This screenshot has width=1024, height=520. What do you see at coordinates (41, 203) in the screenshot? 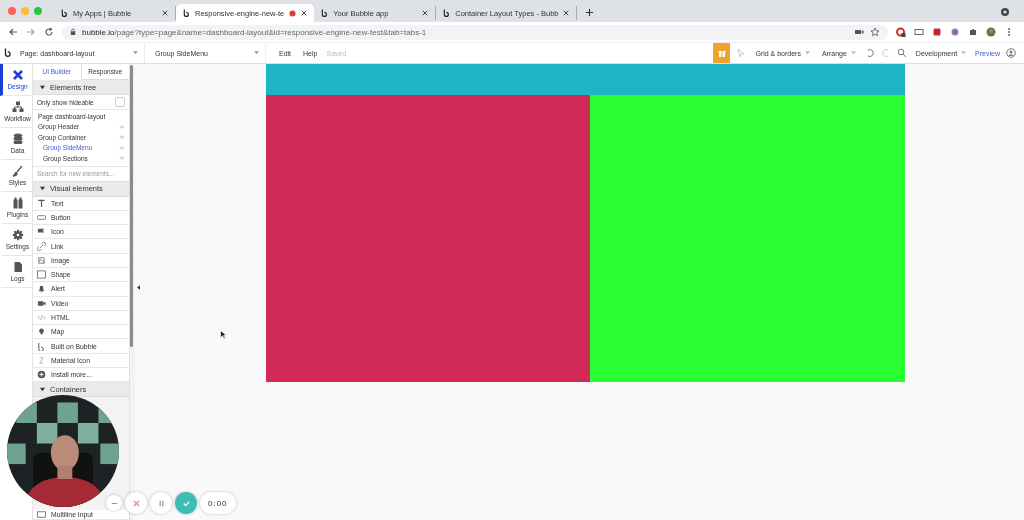
I see `text-icon` at bounding box center [41, 203].